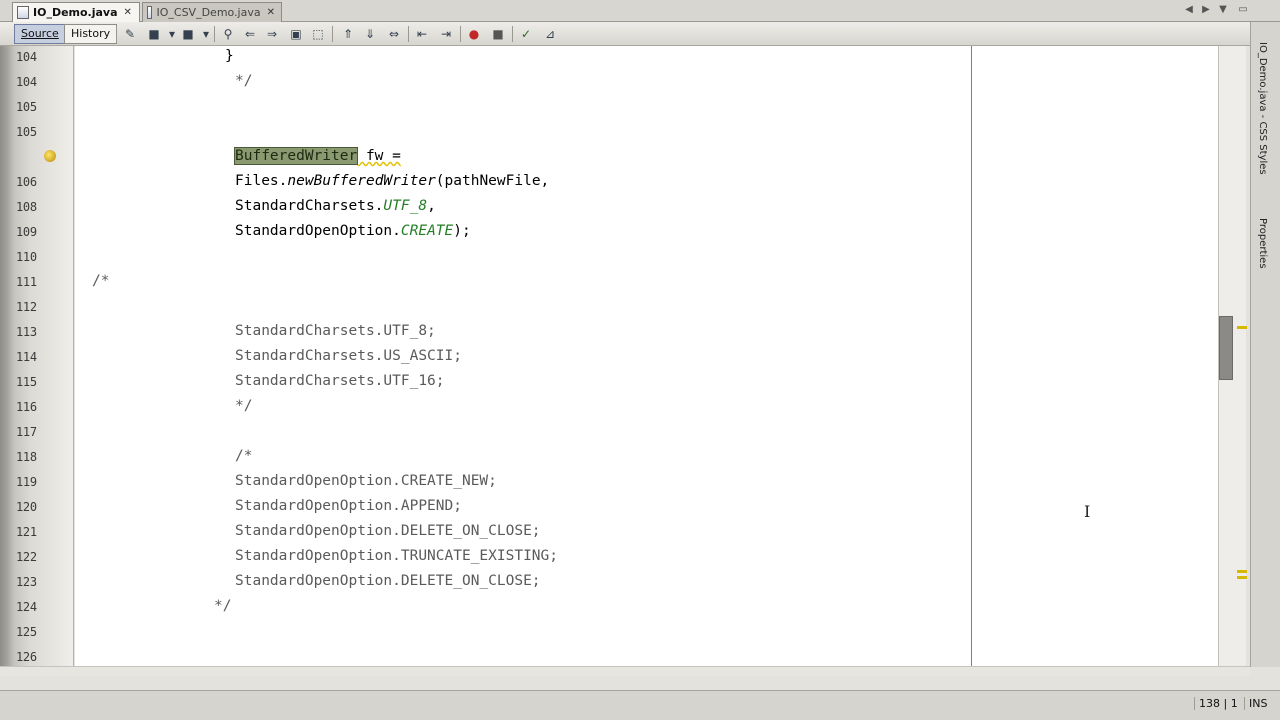  I want to click on shift-left-icon: ⇤, so click(422, 34).